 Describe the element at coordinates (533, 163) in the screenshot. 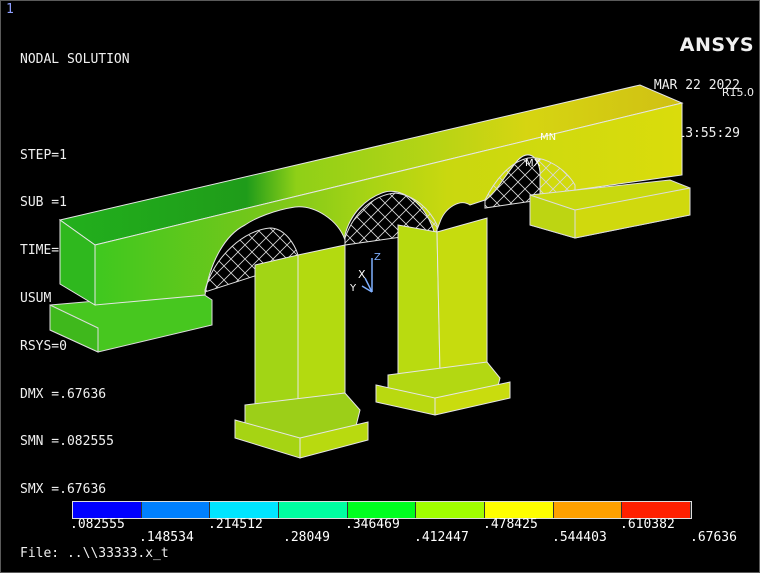

I see `max-marker: MX` at that location.